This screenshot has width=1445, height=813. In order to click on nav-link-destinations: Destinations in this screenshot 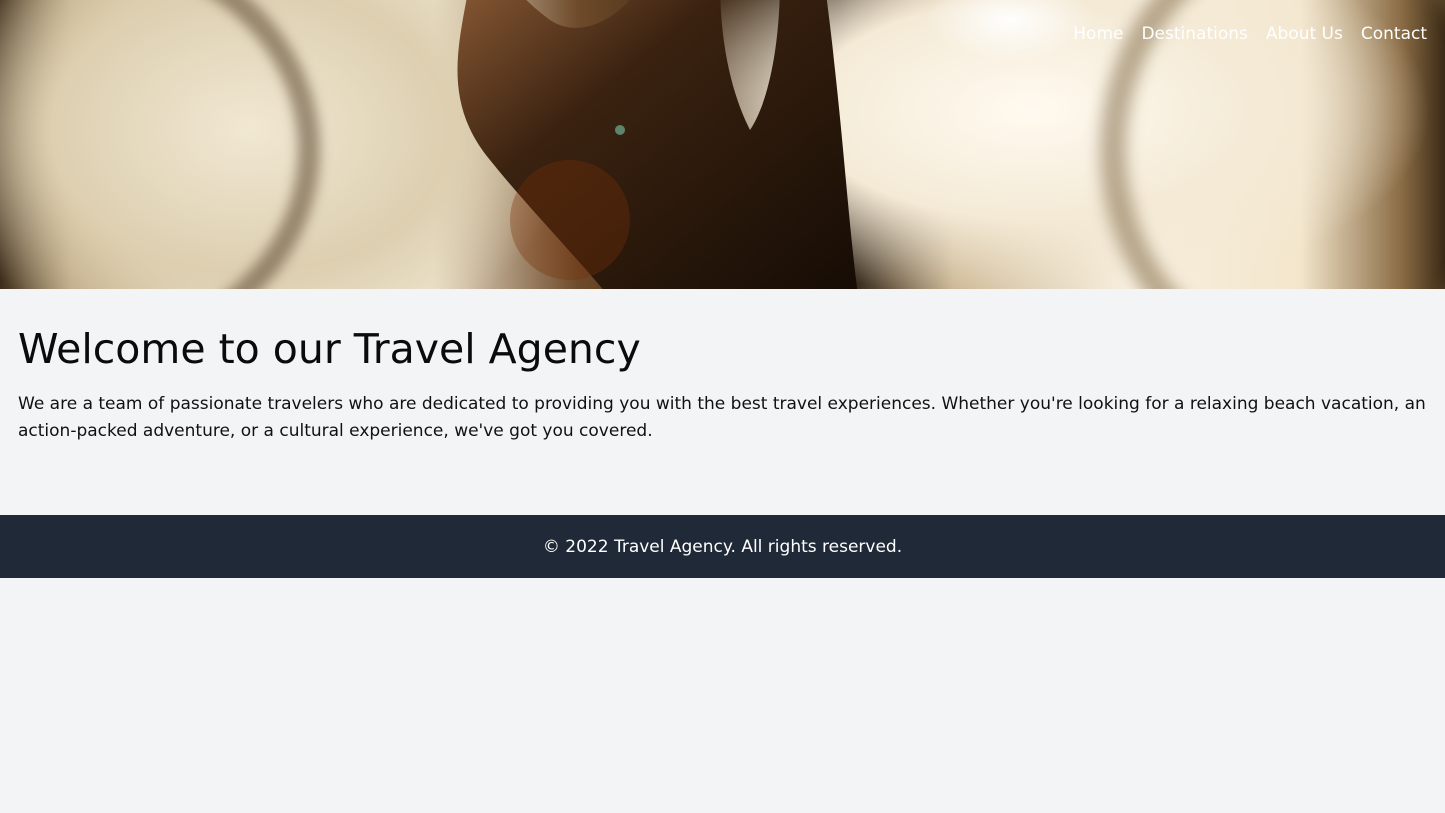, I will do `click(1194, 34)`.